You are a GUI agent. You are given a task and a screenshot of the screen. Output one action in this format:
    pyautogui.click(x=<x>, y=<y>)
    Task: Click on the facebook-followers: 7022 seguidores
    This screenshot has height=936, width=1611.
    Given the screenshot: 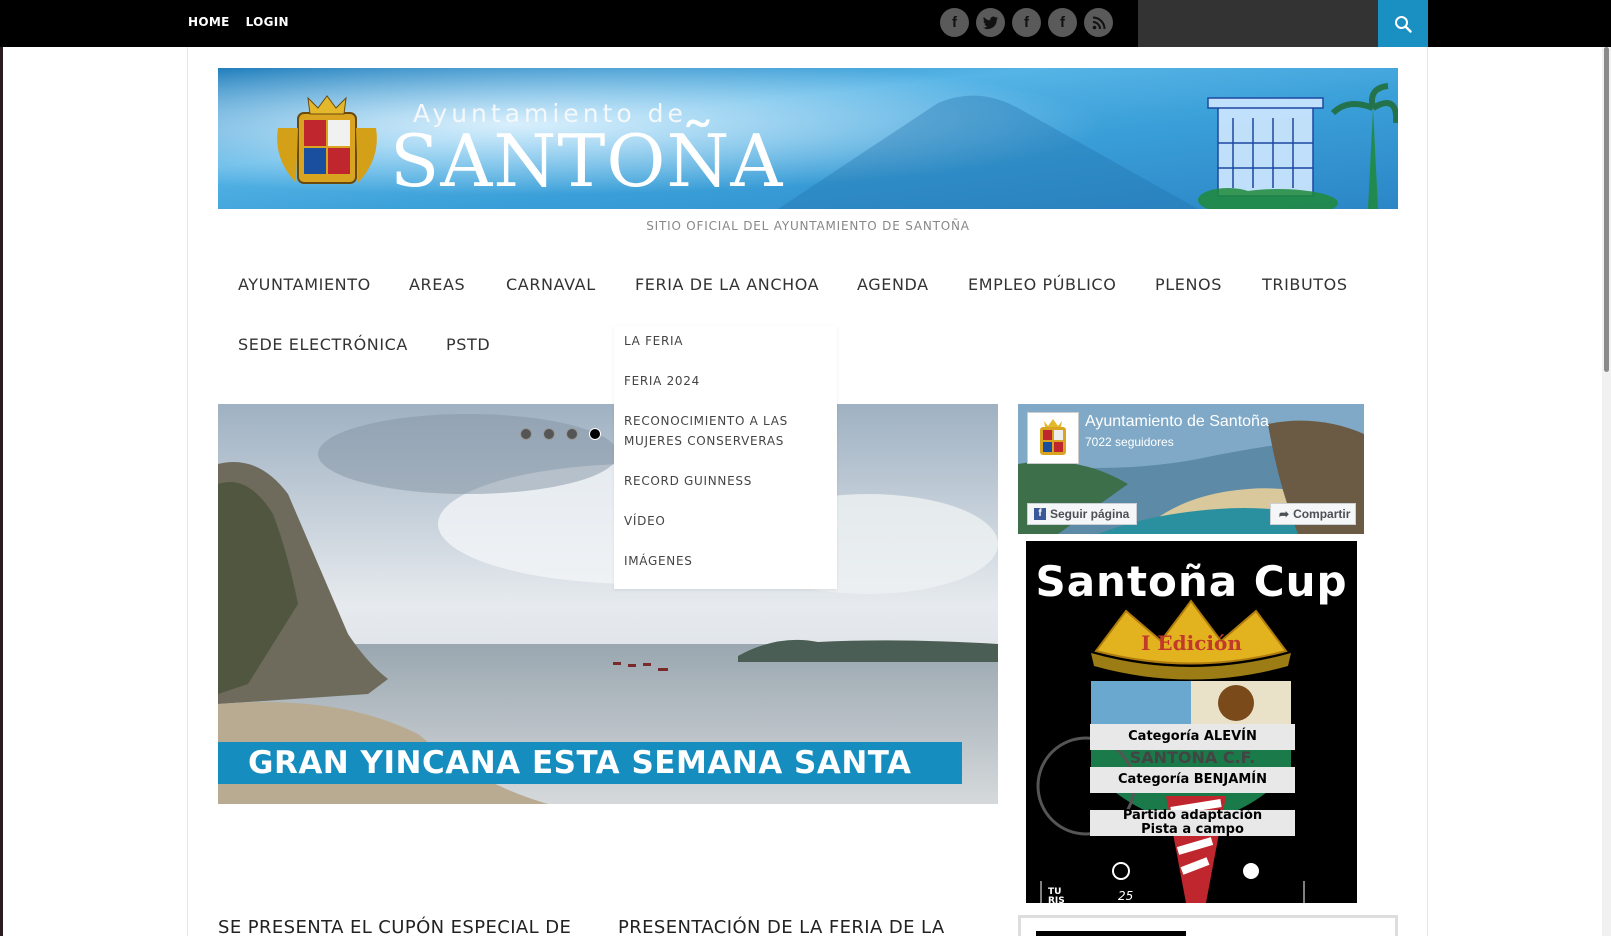 What is the action you would take?
    pyautogui.click(x=1129, y=442)
    